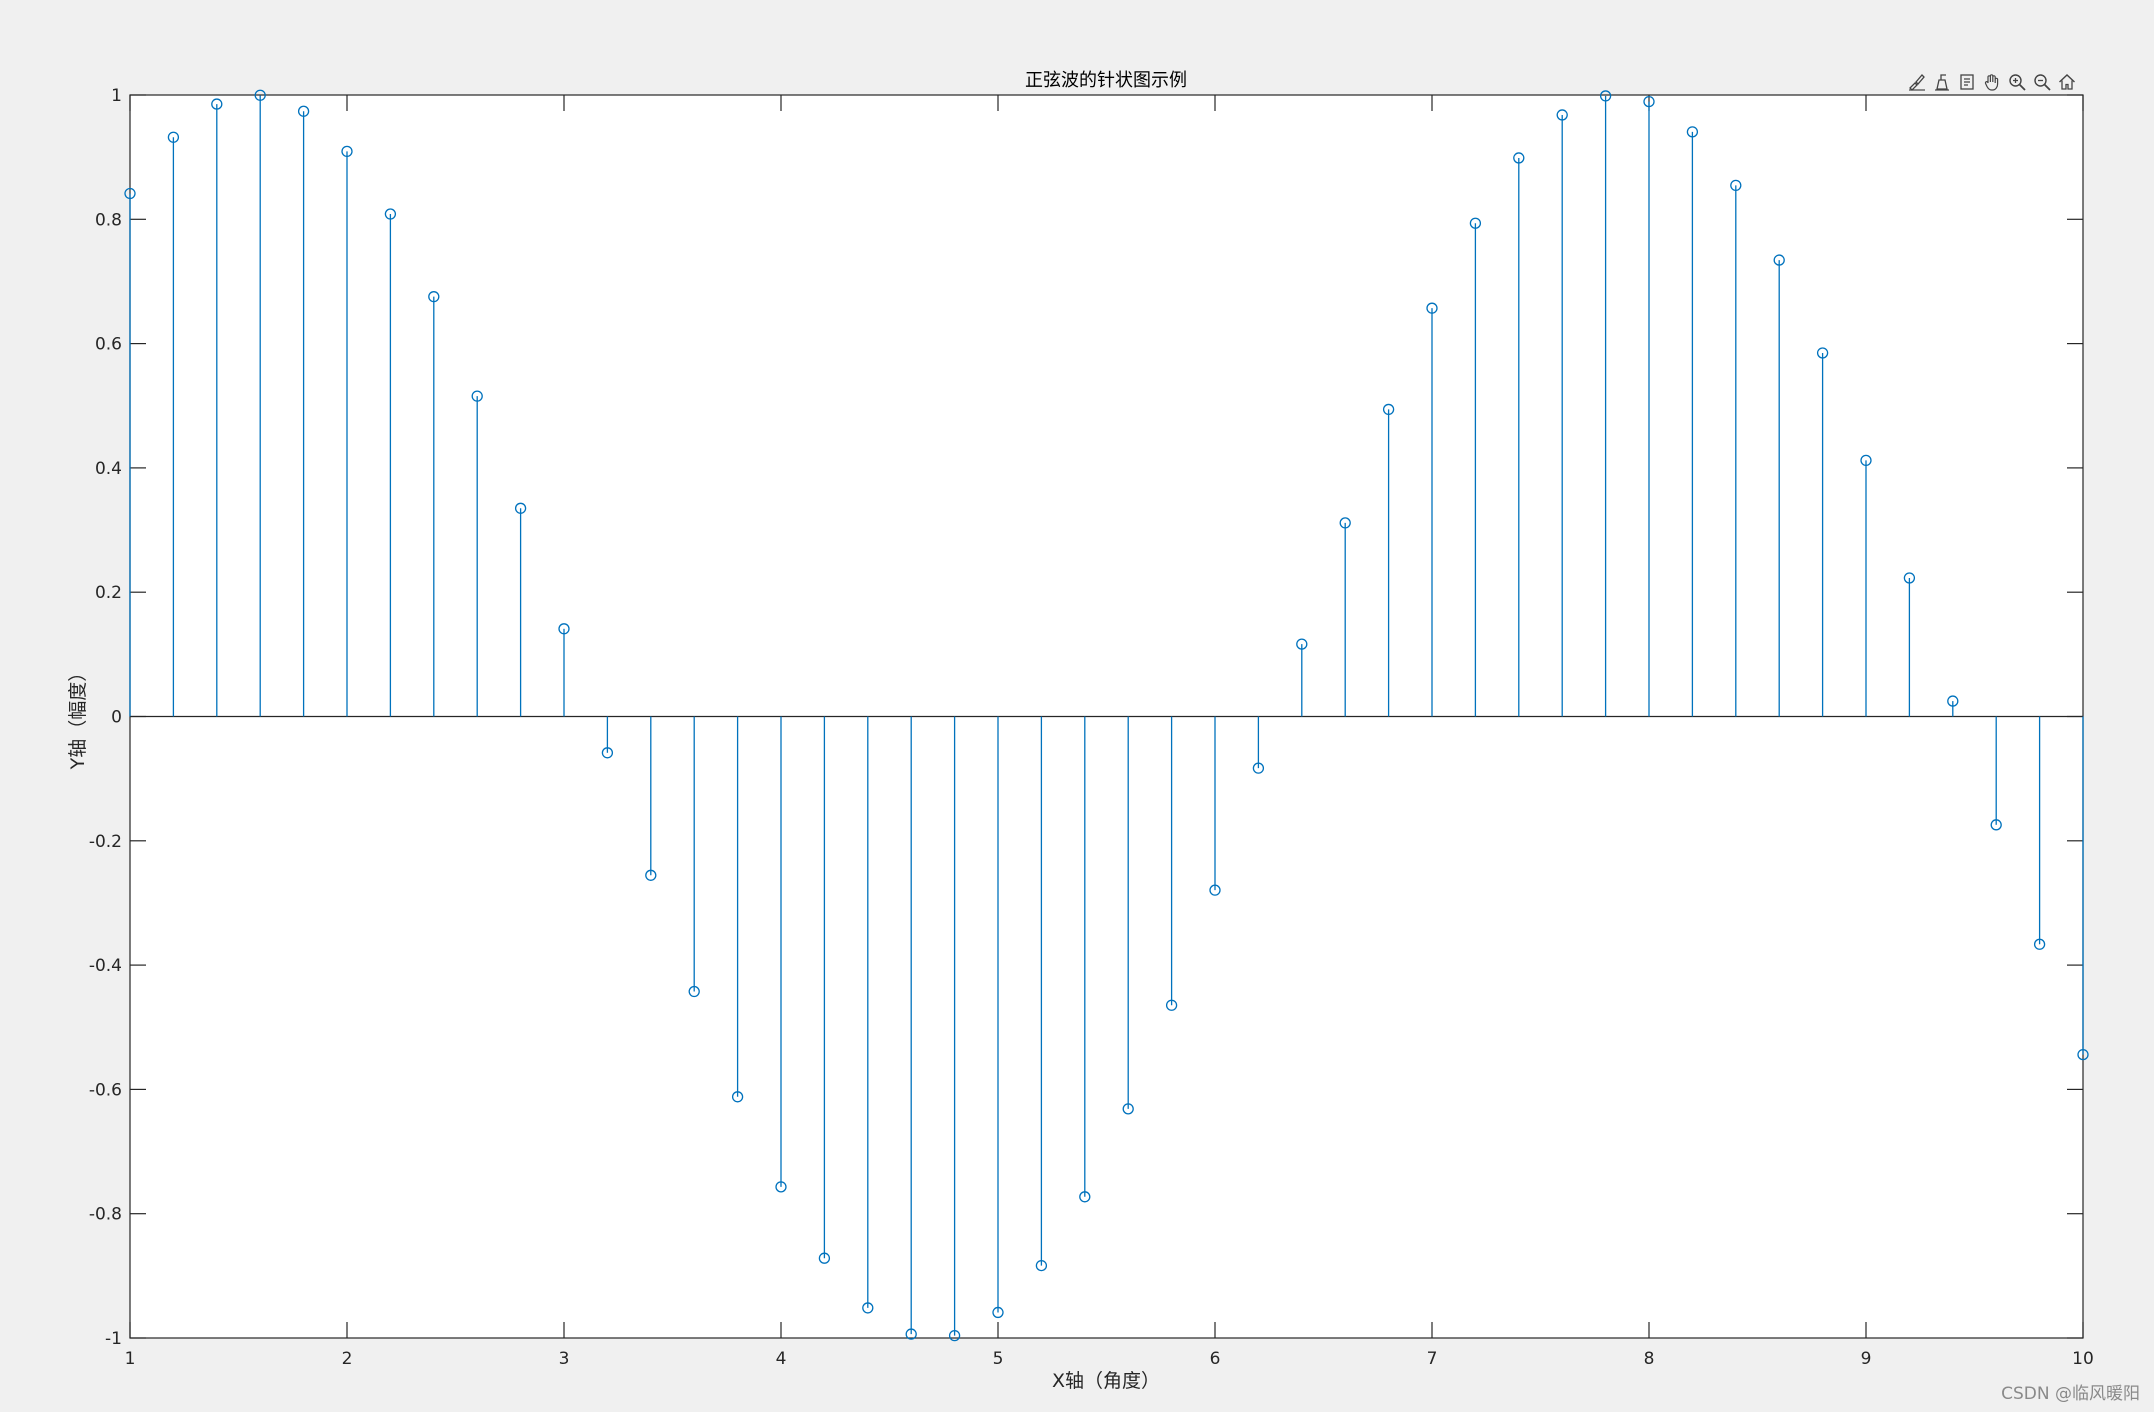  Describe the element at coordinates (116, 718) in the screenshot. I see `y-tick-label: 0` at that location.